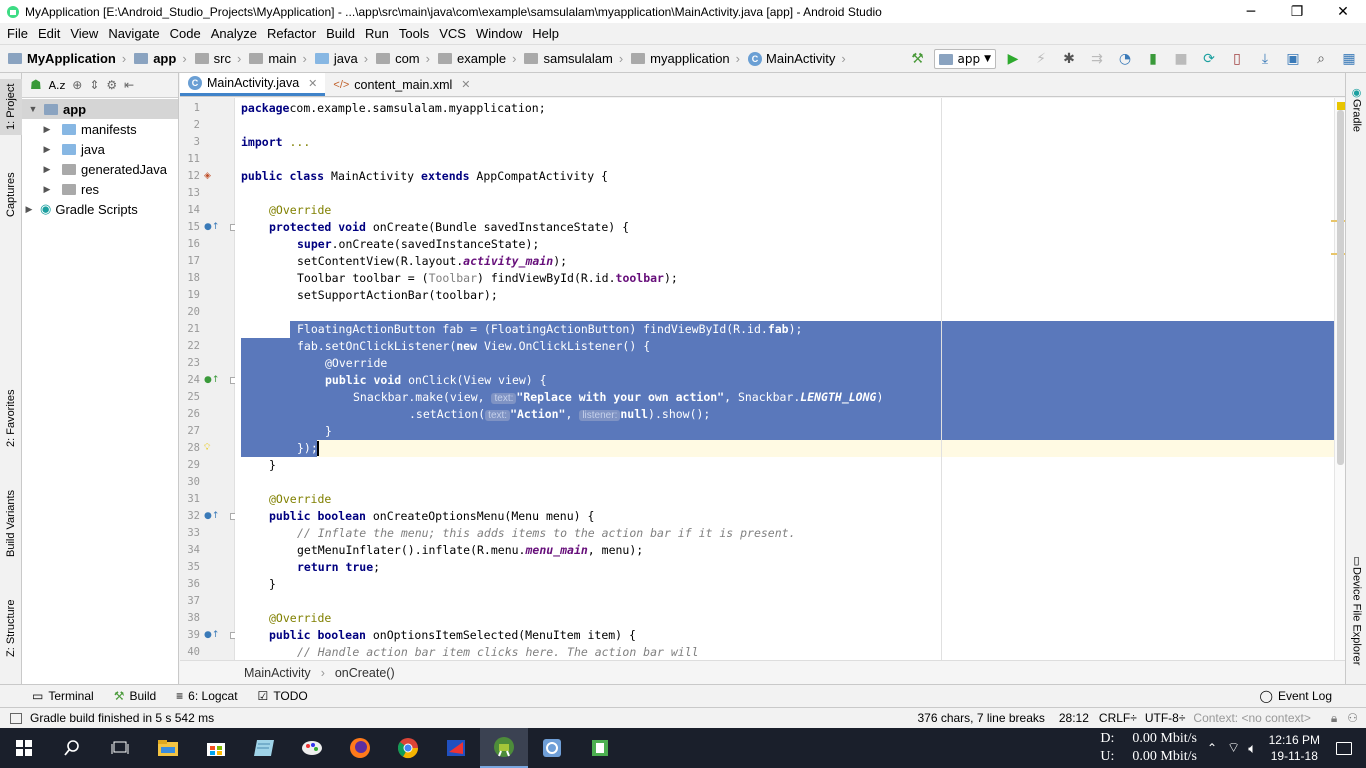 The width and height of the screenshot is (1366, 768). I want to click on menu-analyze: Analyze, so click(234, 33).